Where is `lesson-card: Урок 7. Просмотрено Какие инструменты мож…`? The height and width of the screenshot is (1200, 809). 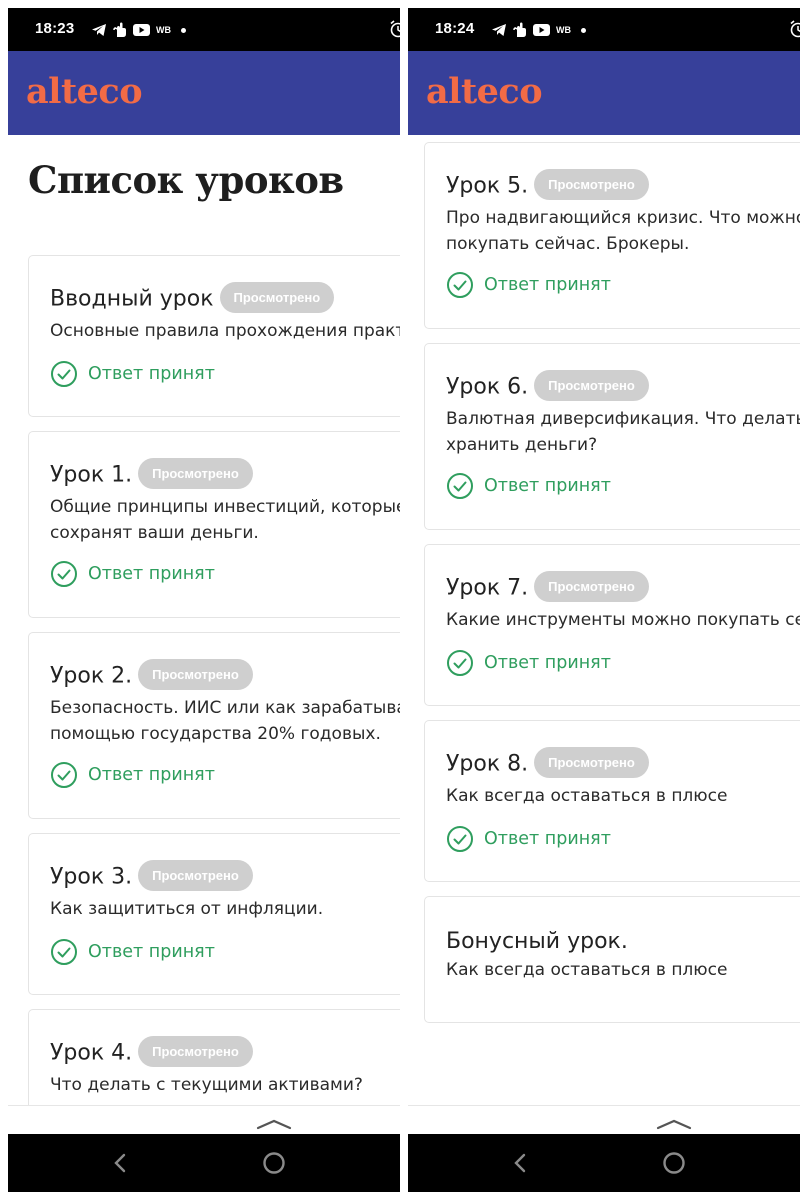
lesson-card: Урок 7. Просмотрено Какие инструменты мож… is located at coordinates (612, 625).